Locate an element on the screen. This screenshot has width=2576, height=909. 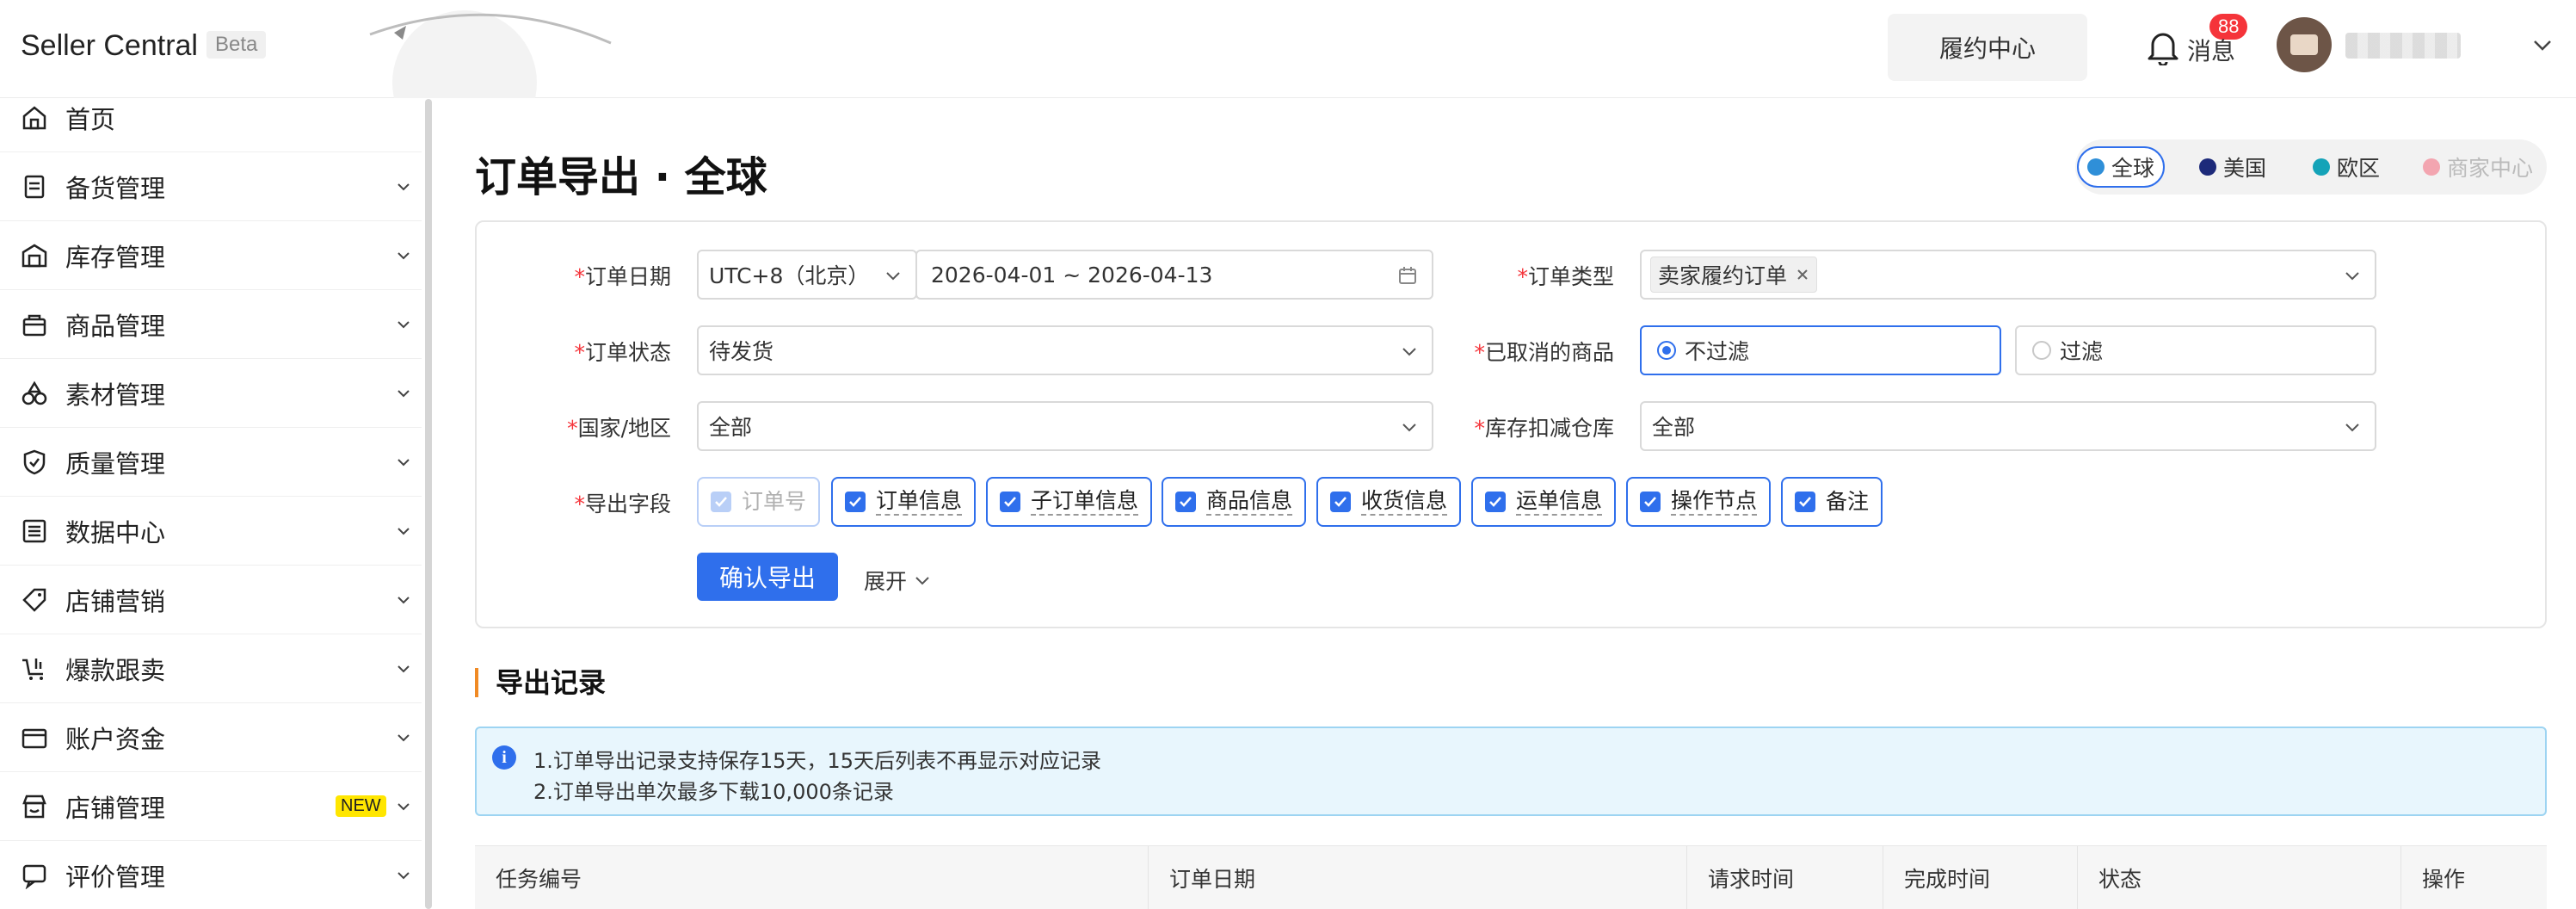
sidebar-item-label: 质量管理 is located at coordinates (116, 463).